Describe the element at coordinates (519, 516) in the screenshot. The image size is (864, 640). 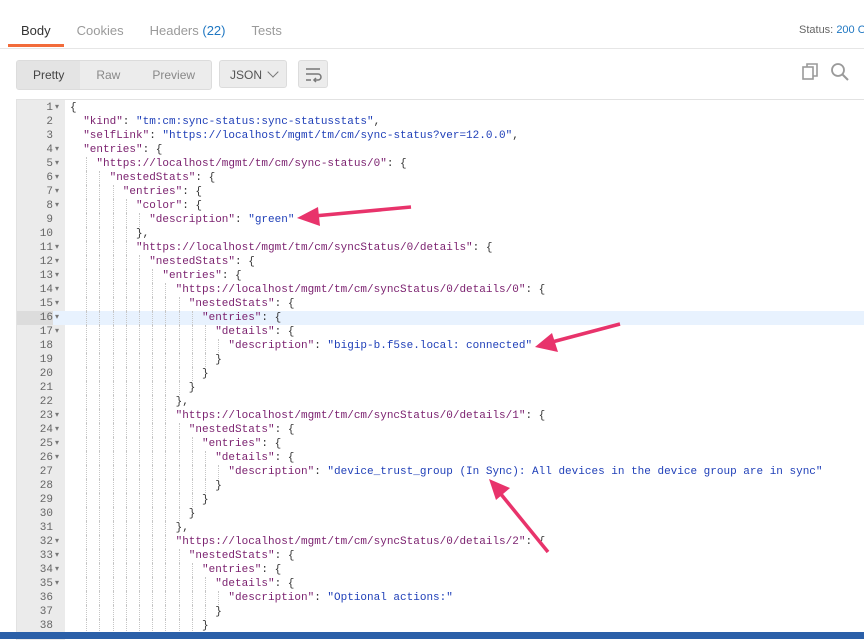
I see `annotation-arrow-in-sync` at that location.